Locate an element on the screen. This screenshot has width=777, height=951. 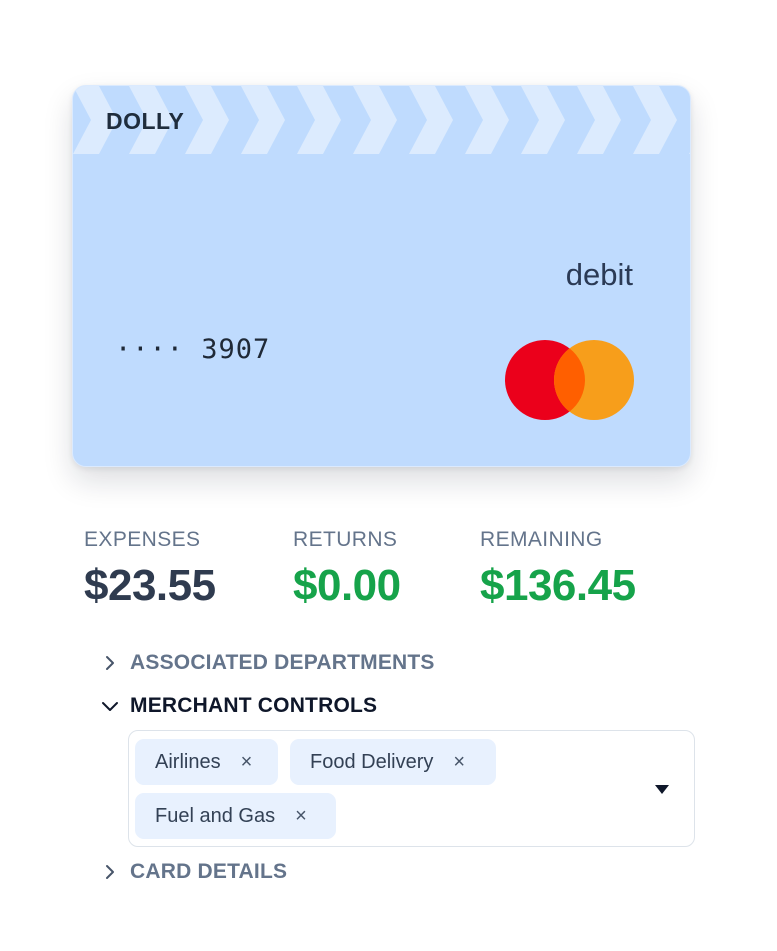
merchant-tag: Fuel and Gas × is located at coordinates (235, 816).